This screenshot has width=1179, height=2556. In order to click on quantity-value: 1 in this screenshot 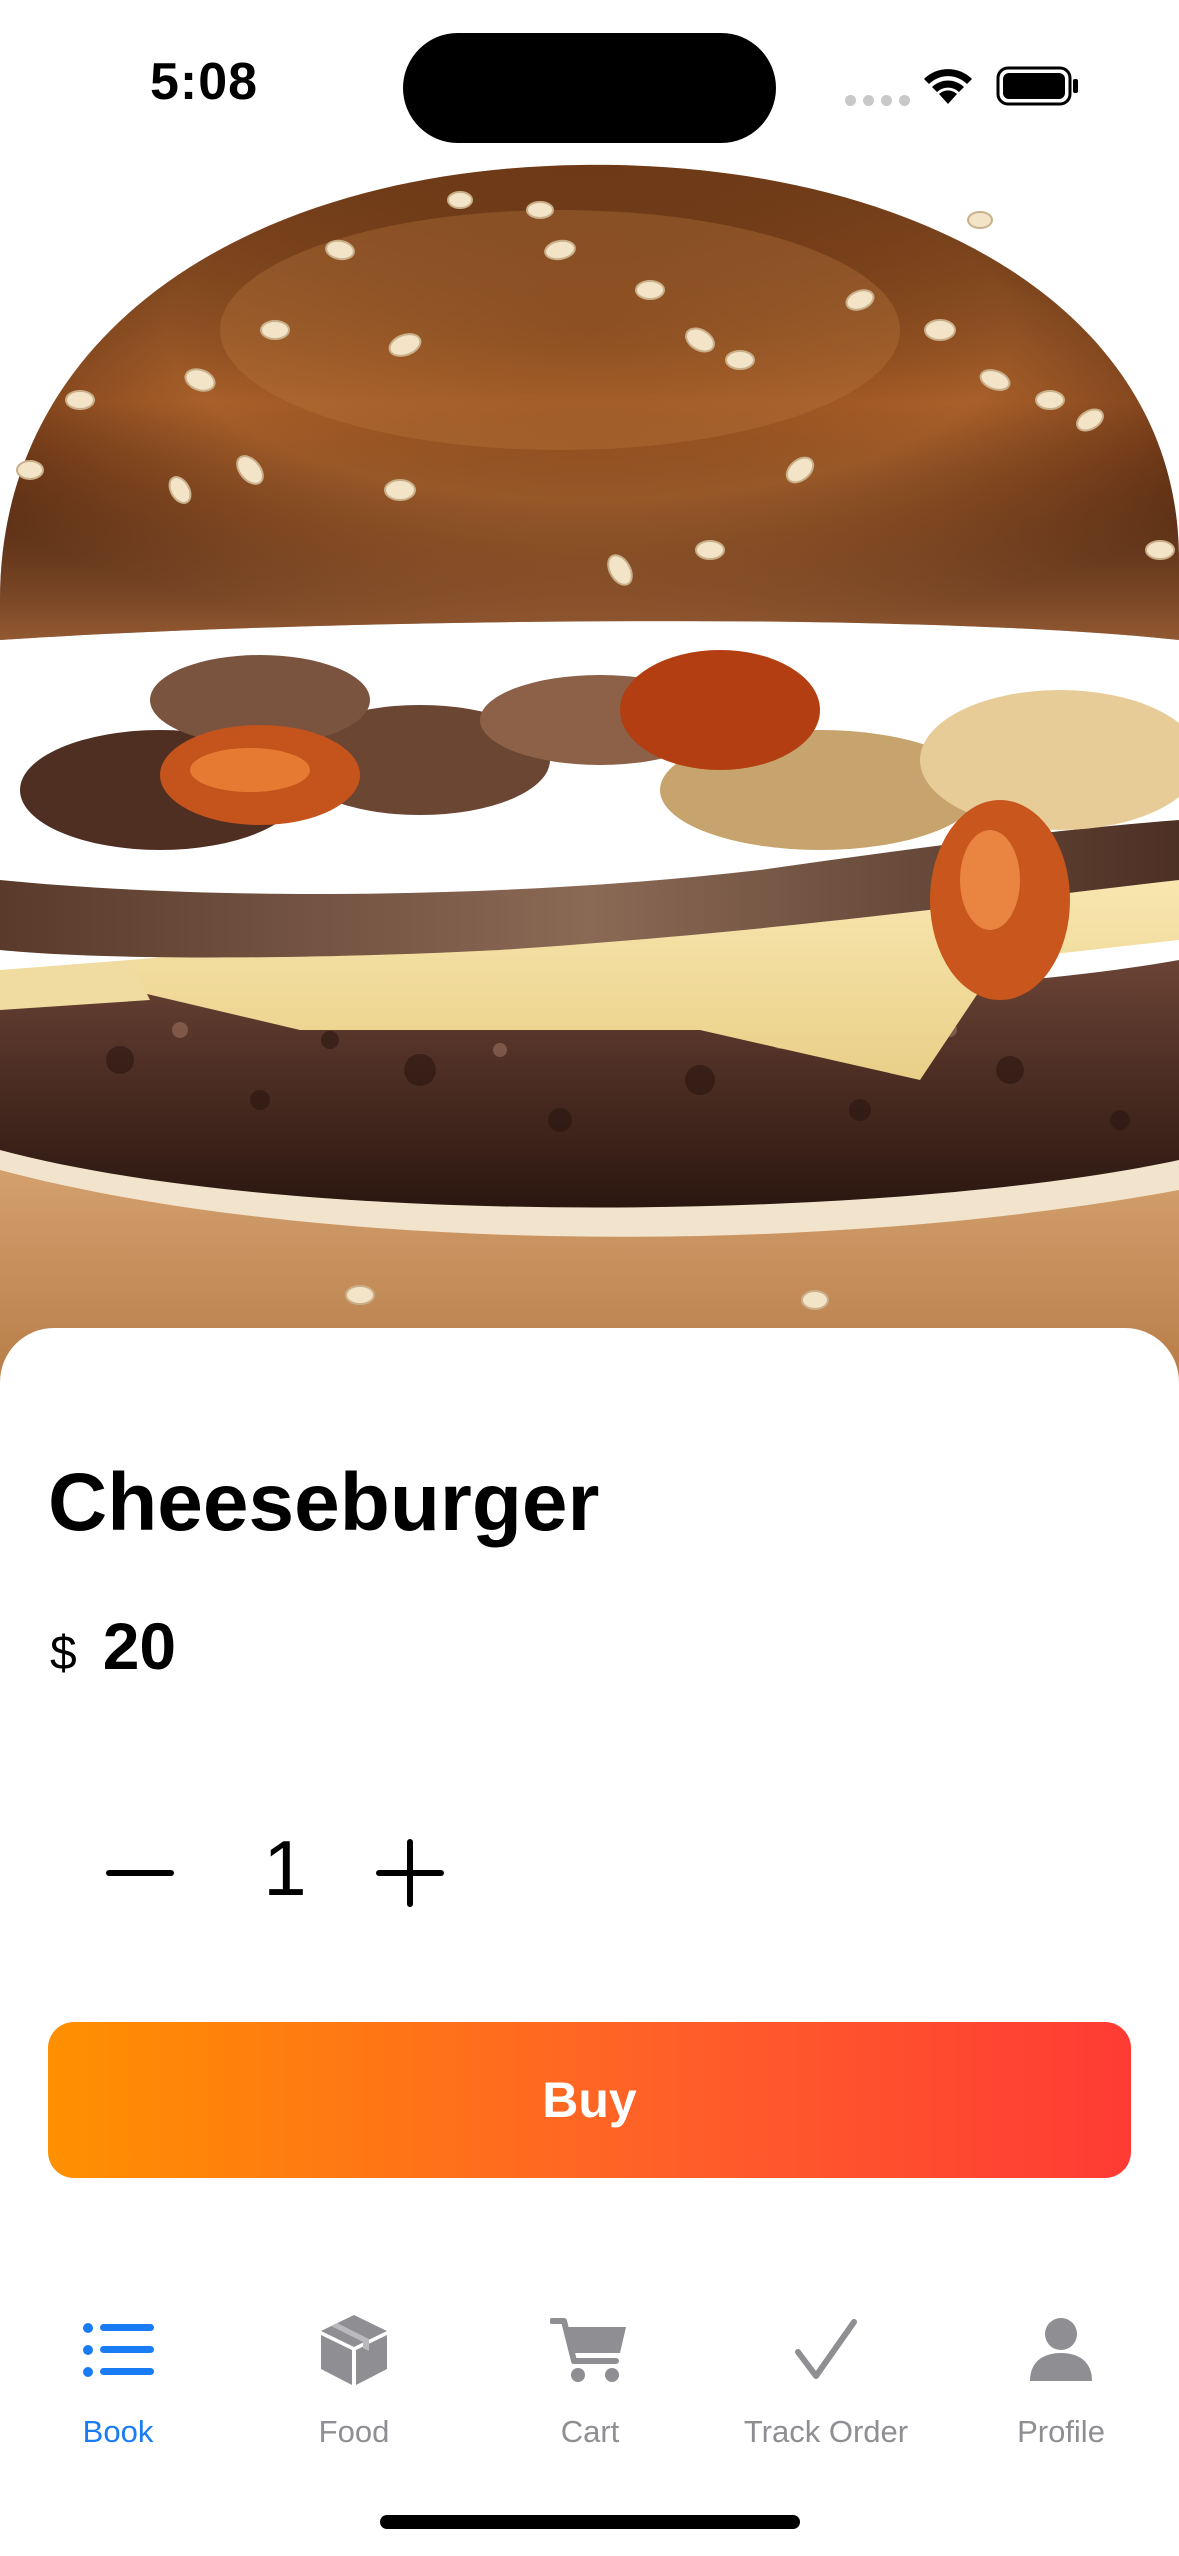, I will do `click(285, 1868)`.